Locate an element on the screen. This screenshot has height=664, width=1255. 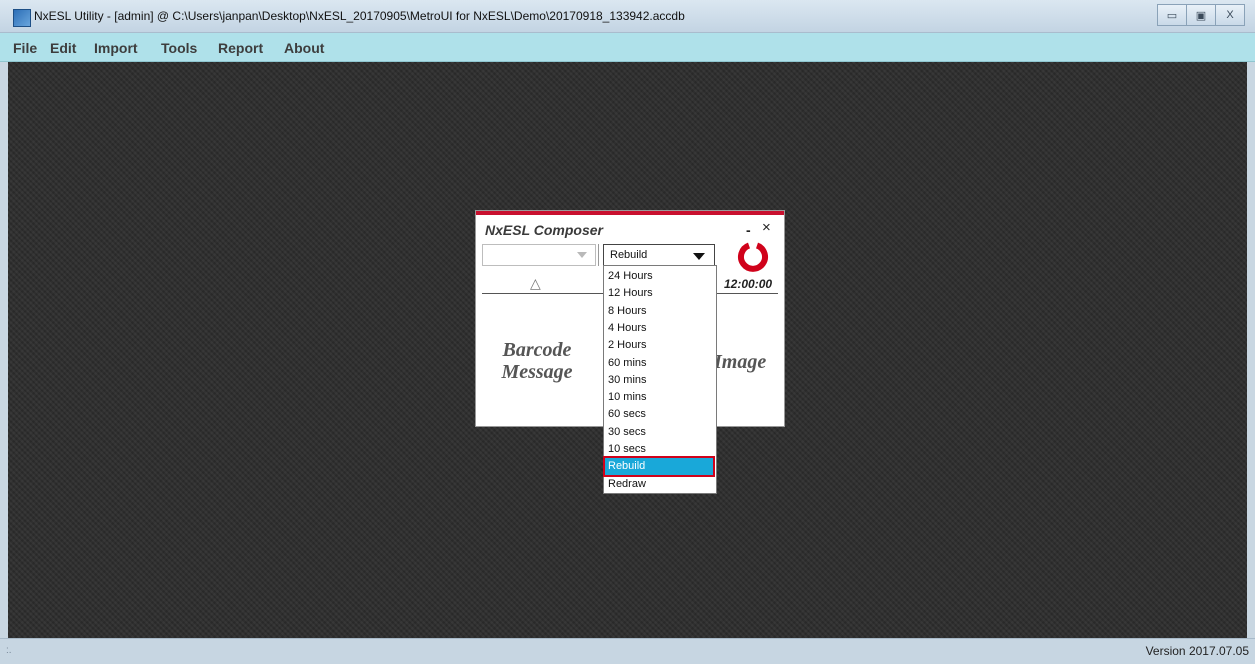
dropdown-option: 2 Hours is located at coordinates (659, 345).